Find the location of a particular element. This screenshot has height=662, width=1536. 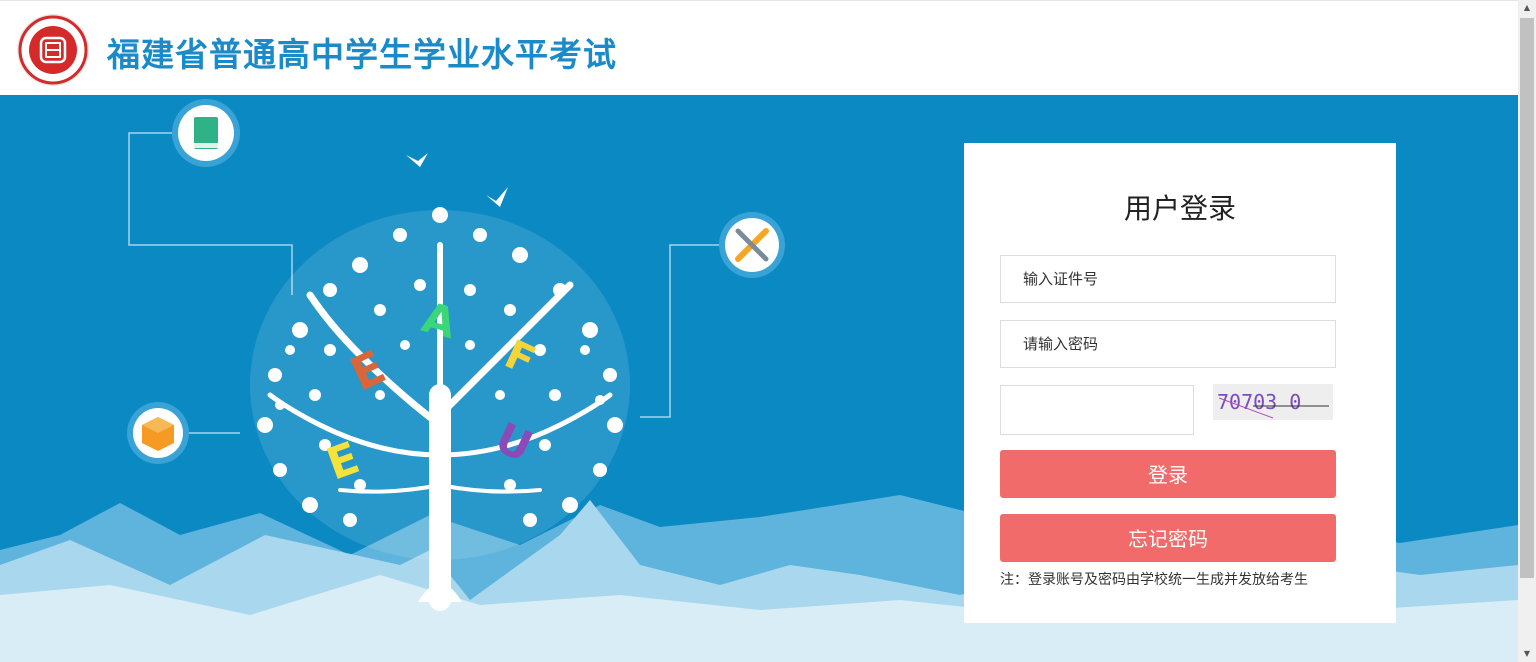

login-title: 用户登录 is located at coordinates (1179, 208).